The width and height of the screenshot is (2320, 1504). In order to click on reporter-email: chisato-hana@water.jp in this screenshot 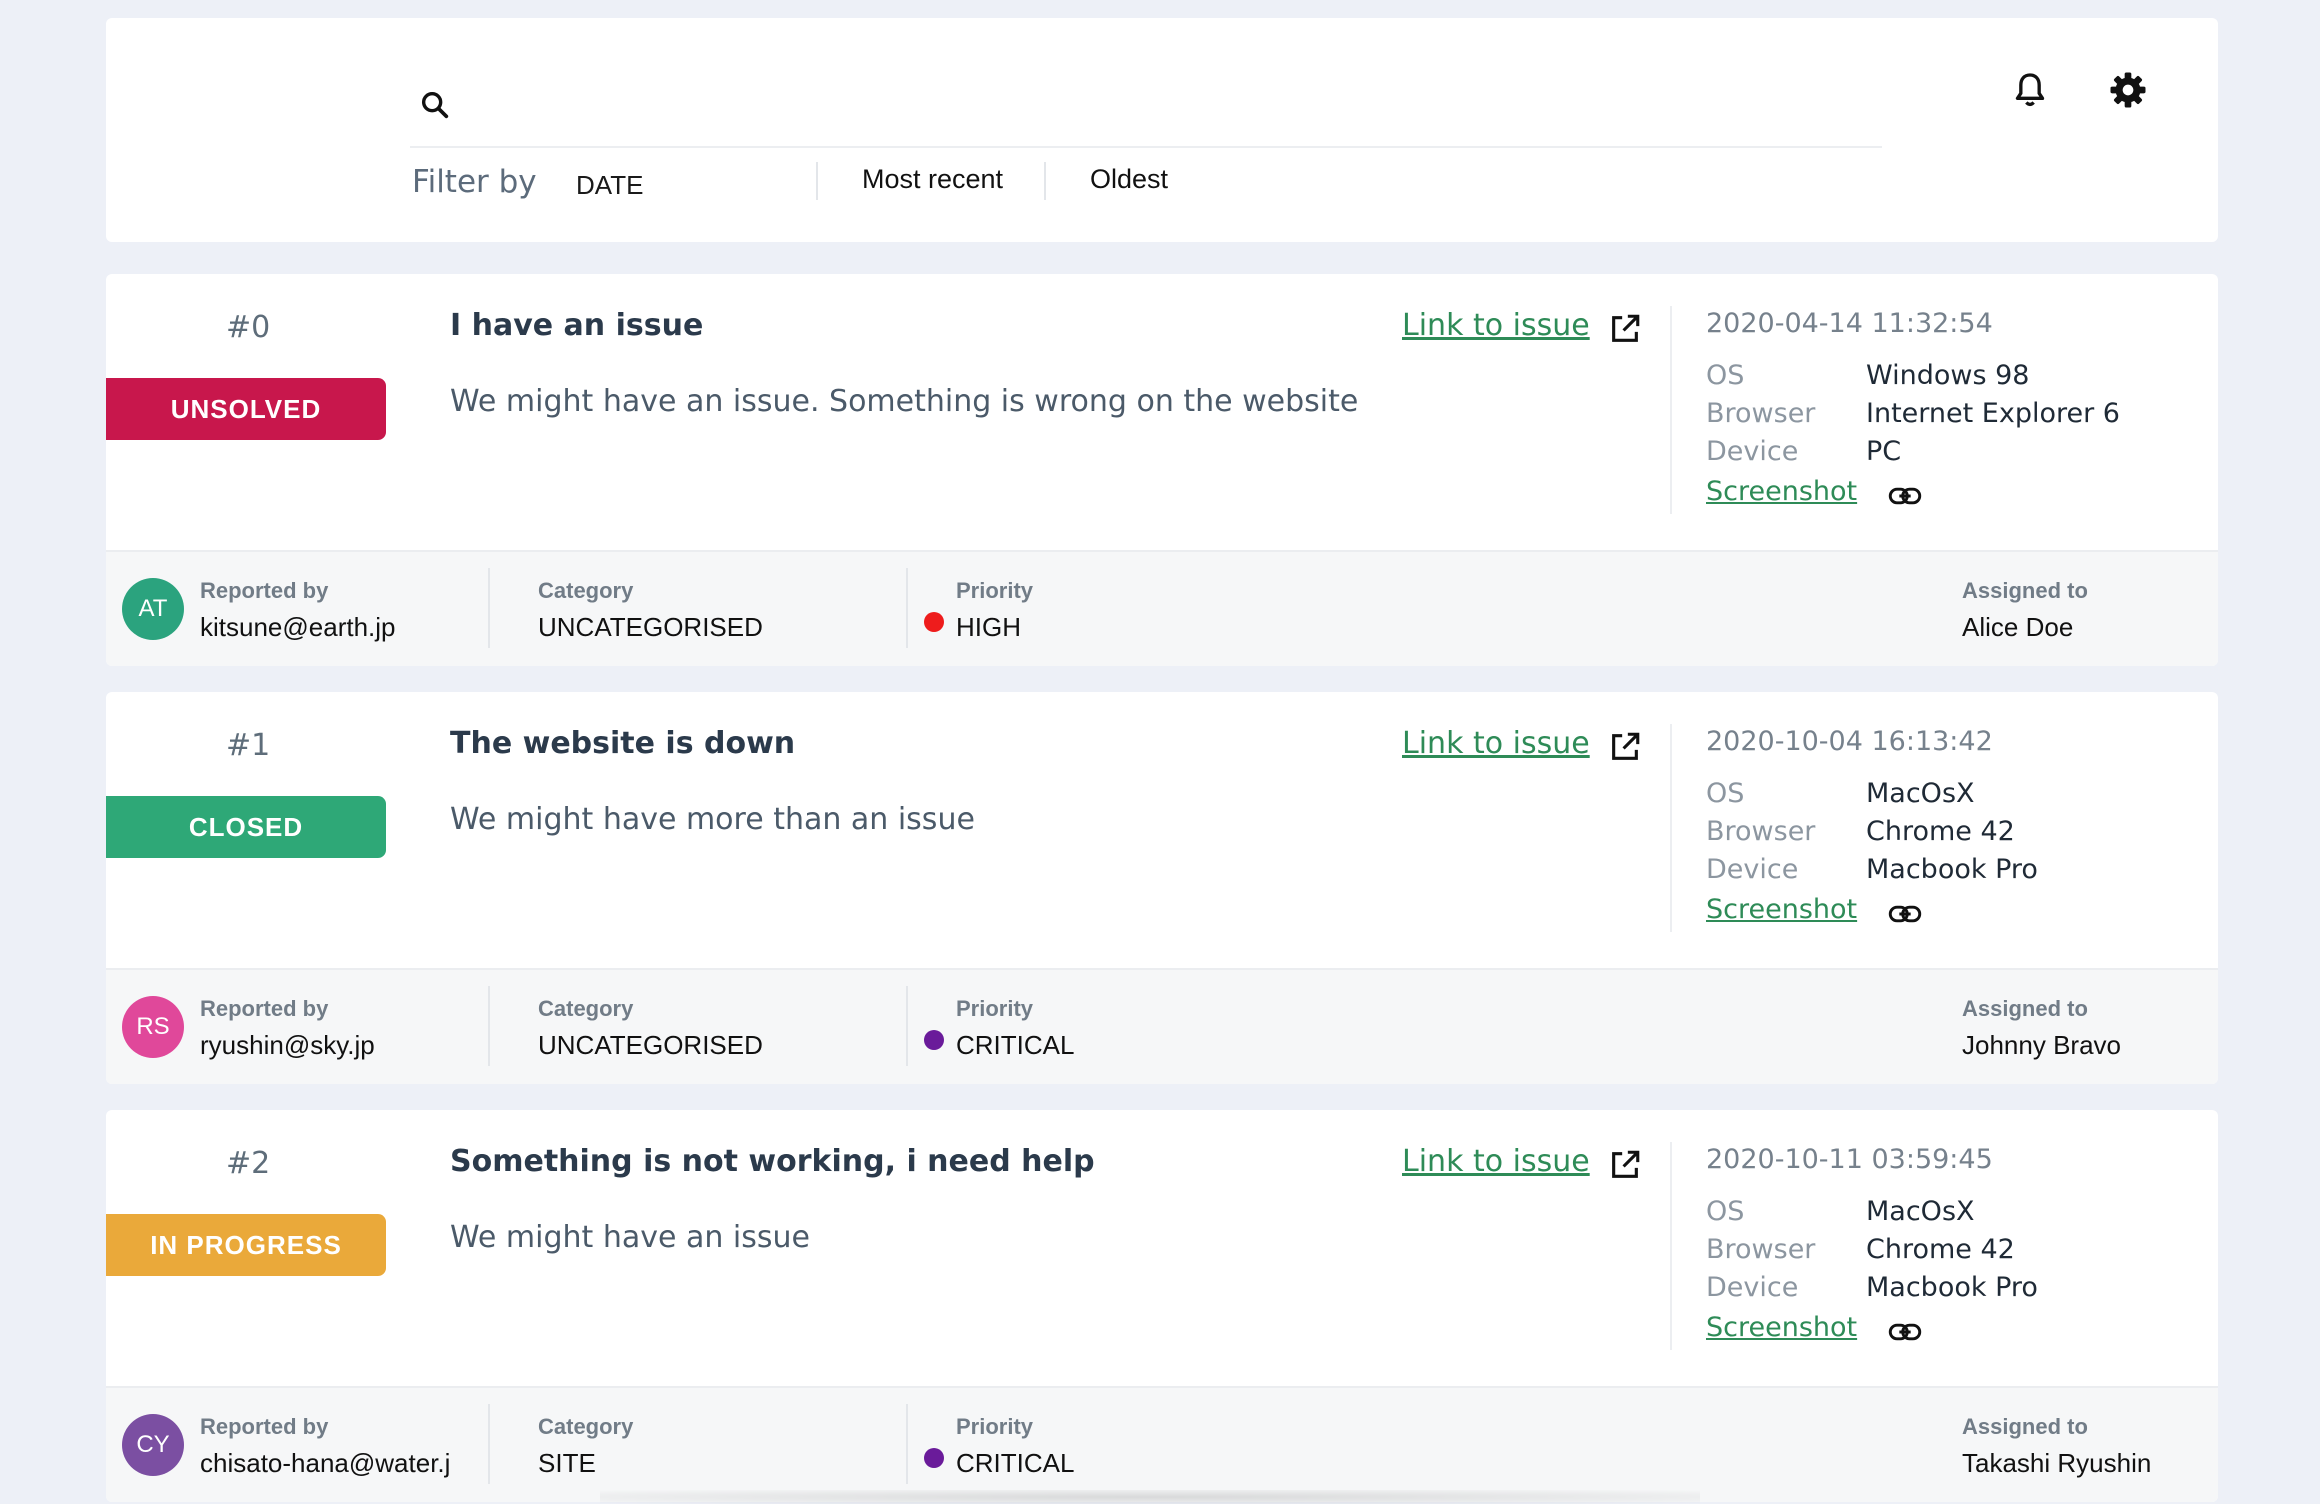, I will do `click(325, 1463)`.